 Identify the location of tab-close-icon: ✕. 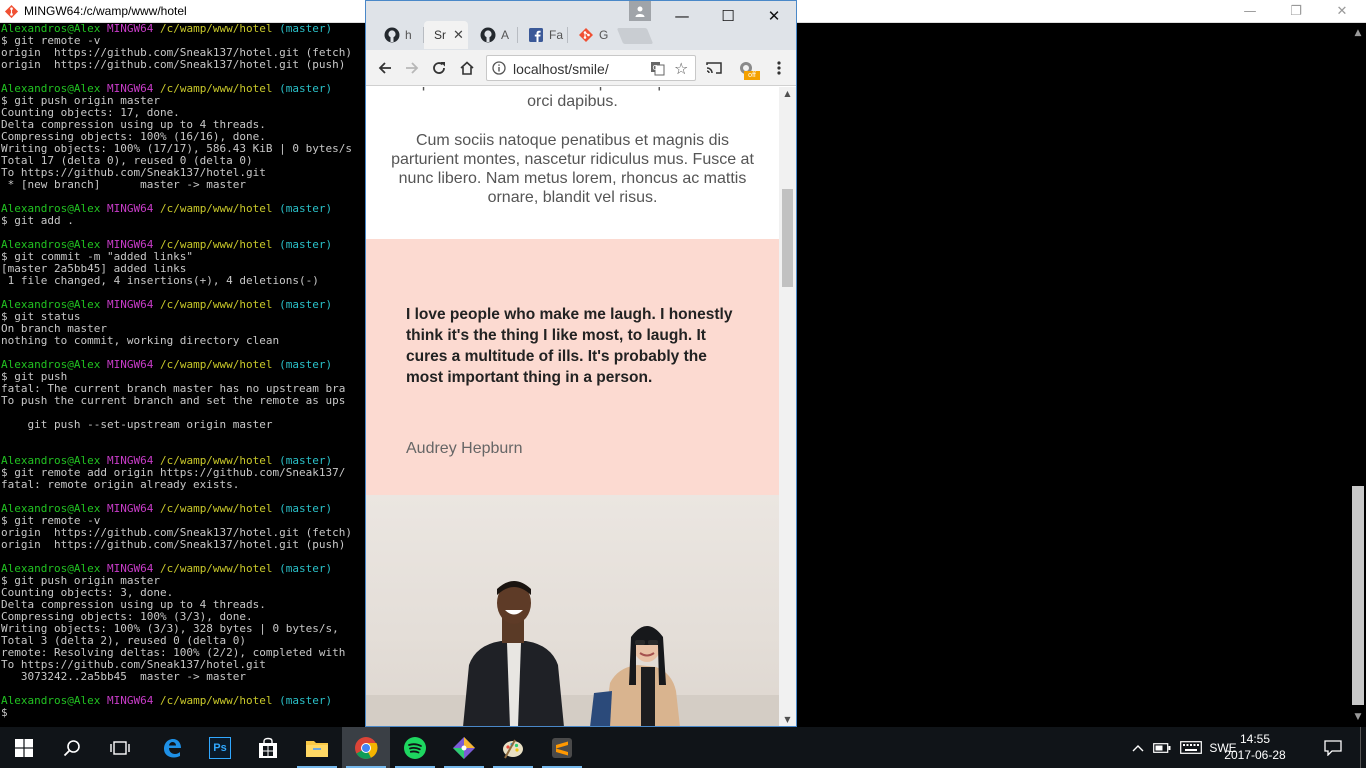
(458, 35).